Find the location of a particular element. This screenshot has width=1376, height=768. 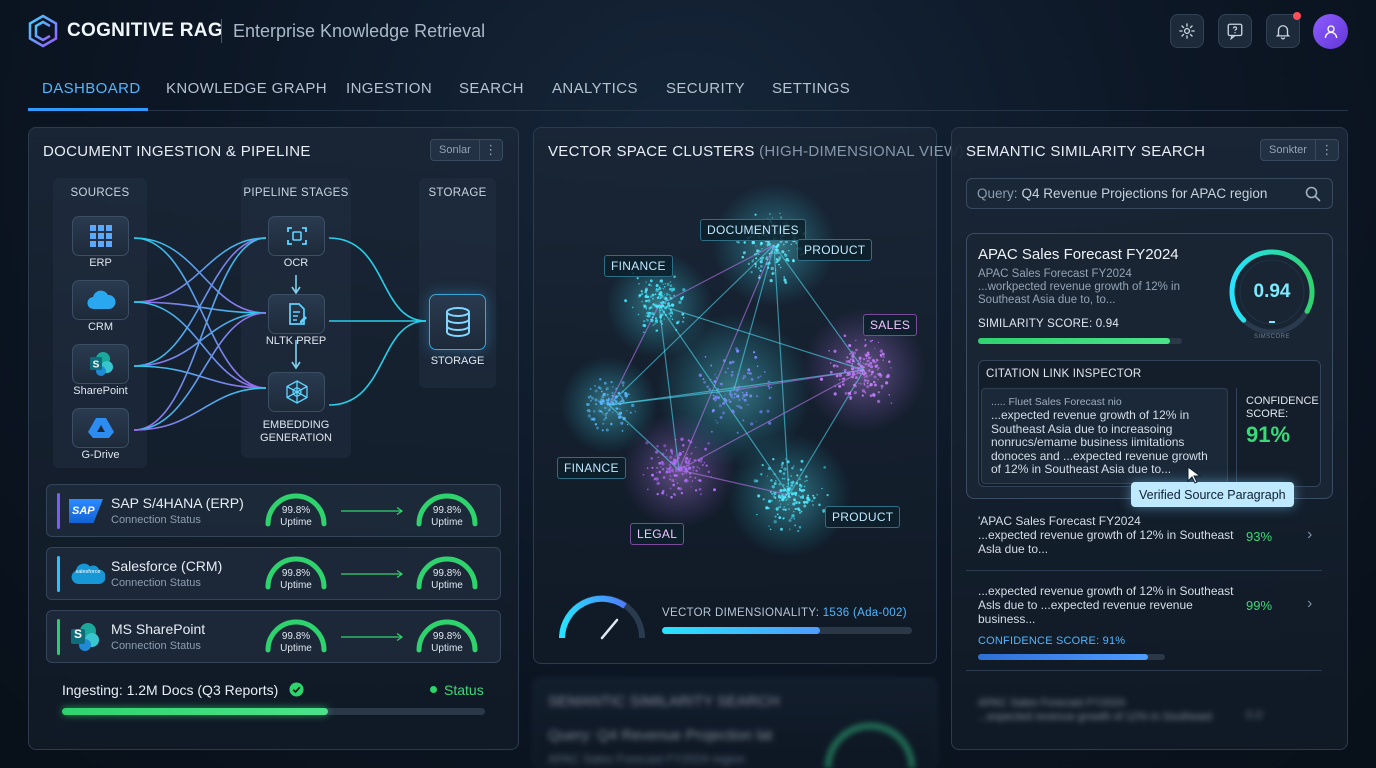

settings-button is located at coordinates (1187, 31).